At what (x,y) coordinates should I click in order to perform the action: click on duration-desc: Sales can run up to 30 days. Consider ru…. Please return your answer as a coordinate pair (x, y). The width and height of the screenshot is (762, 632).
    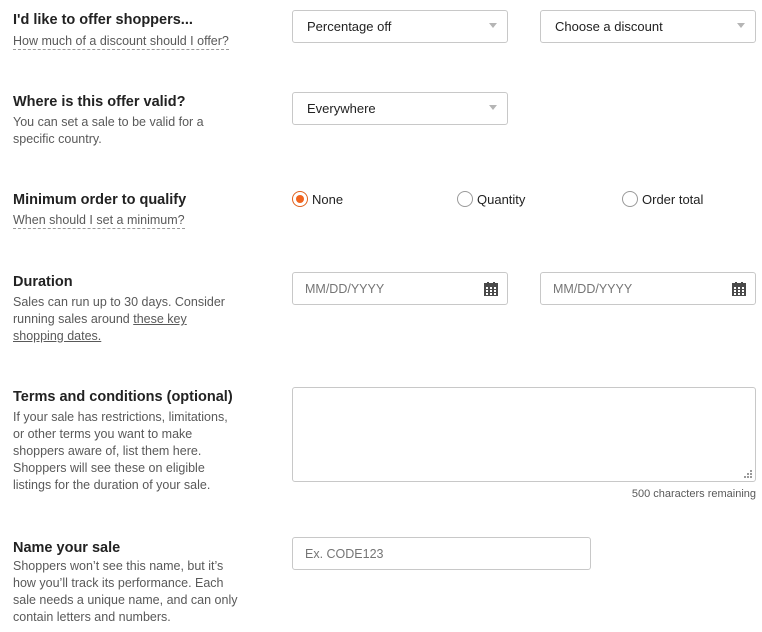
    Looking at the image, I should click on (119, 319).